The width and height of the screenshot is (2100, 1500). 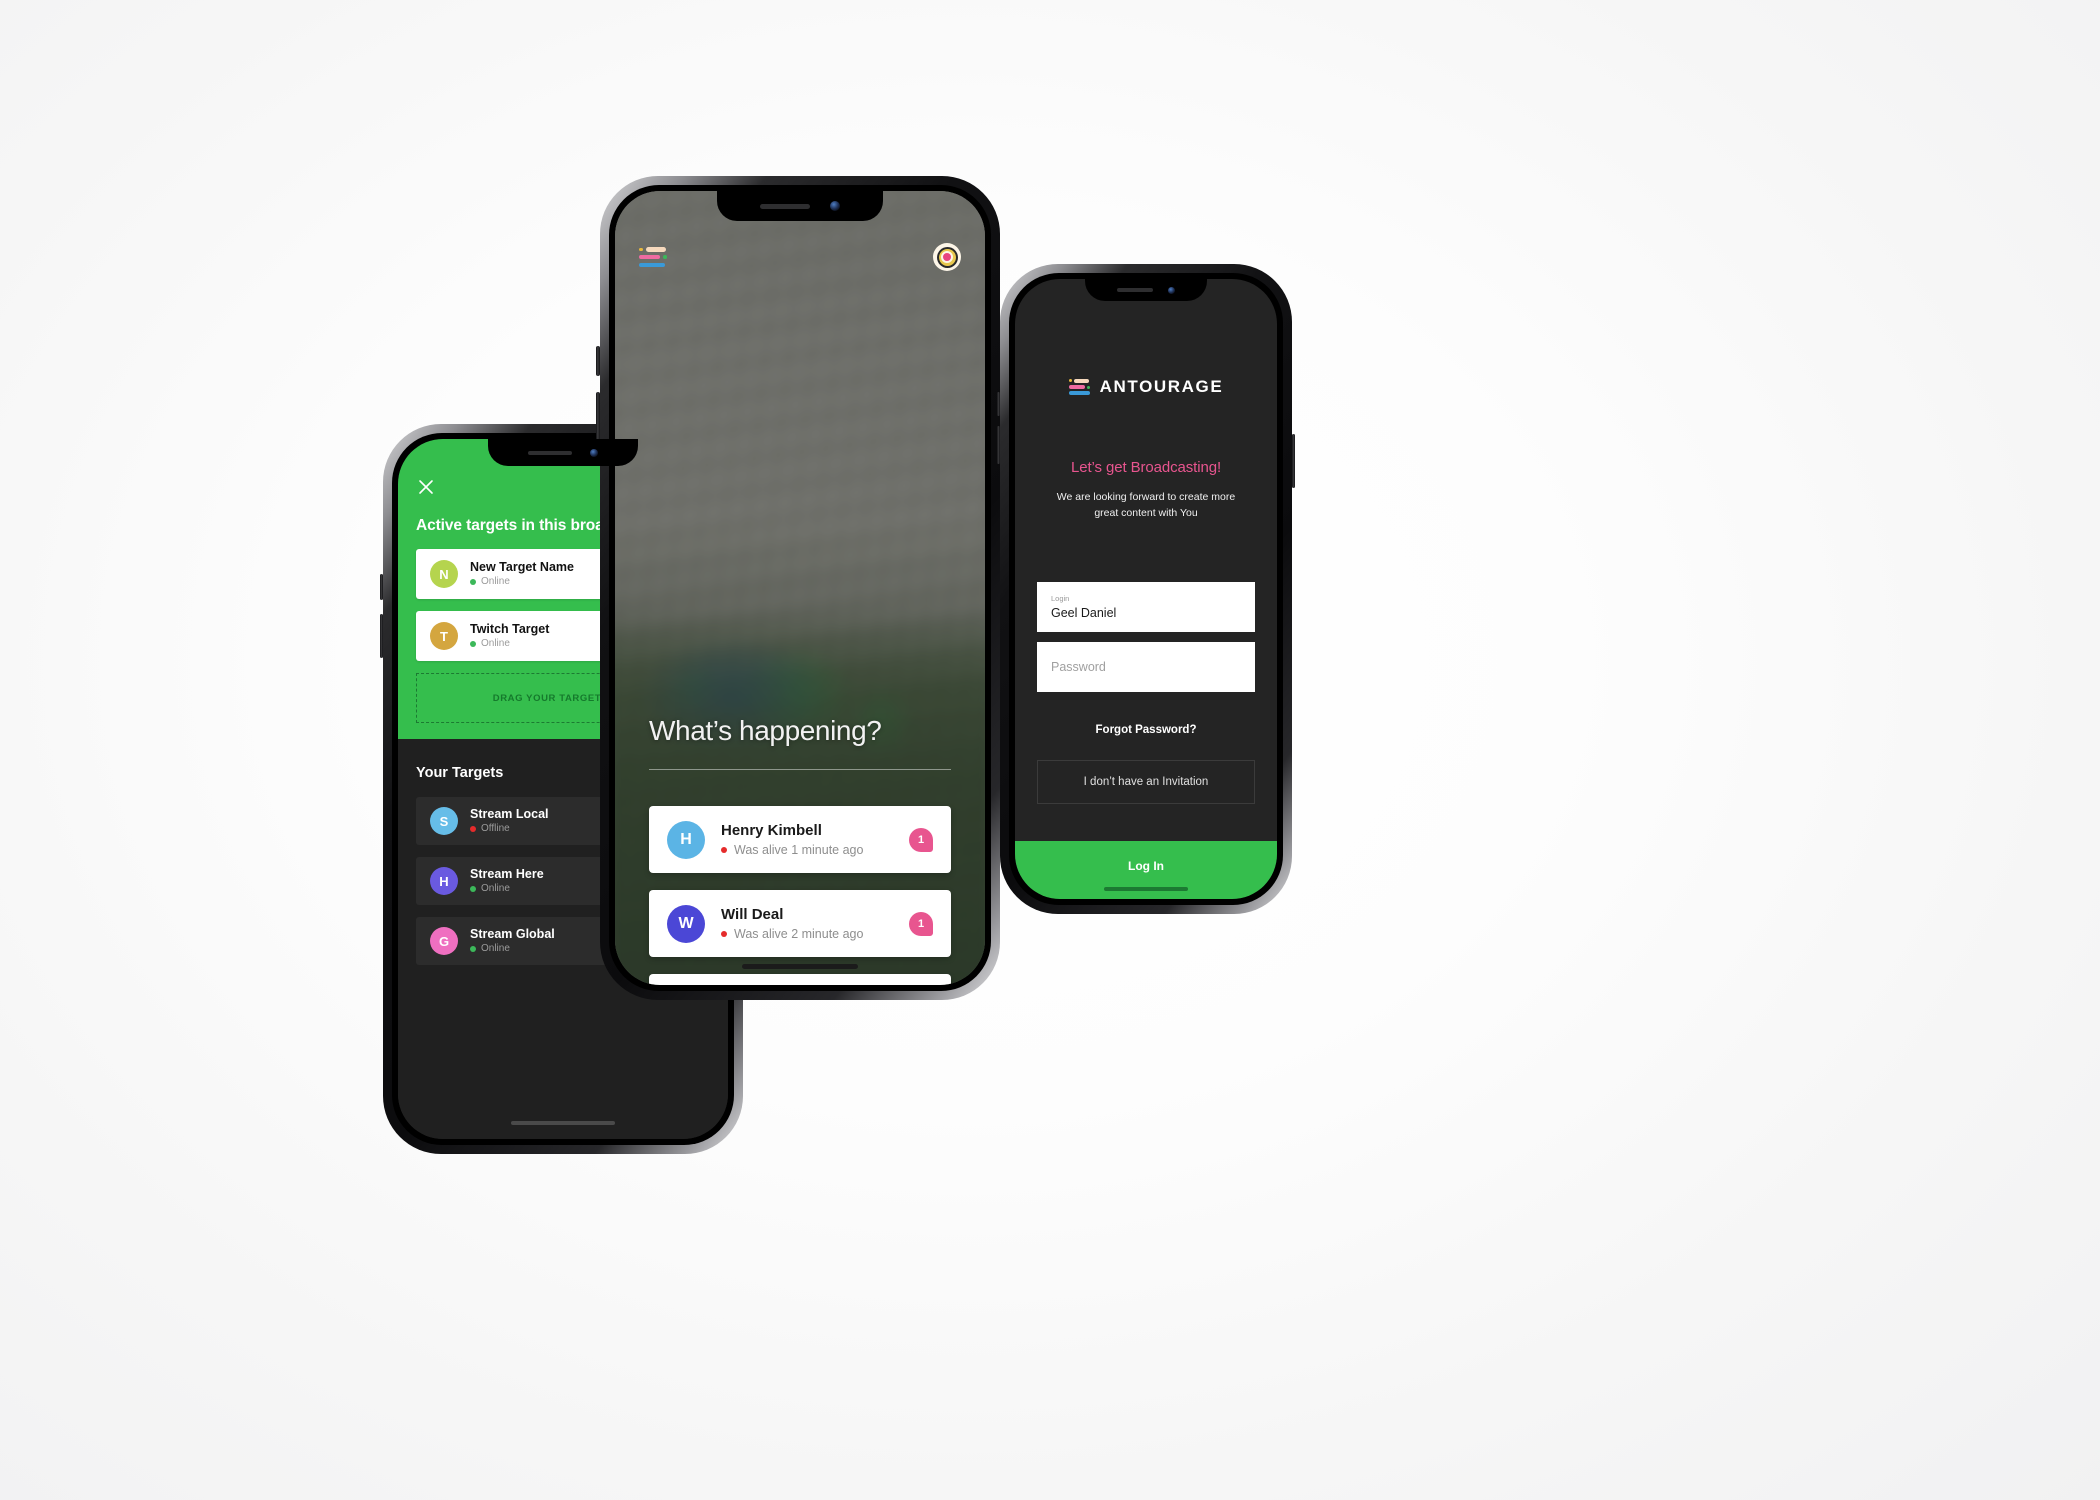 What do you see at coordinates (752, 914) in the screenshot?
I see `person-name: Will Deal` at bounding box center [752, 914].